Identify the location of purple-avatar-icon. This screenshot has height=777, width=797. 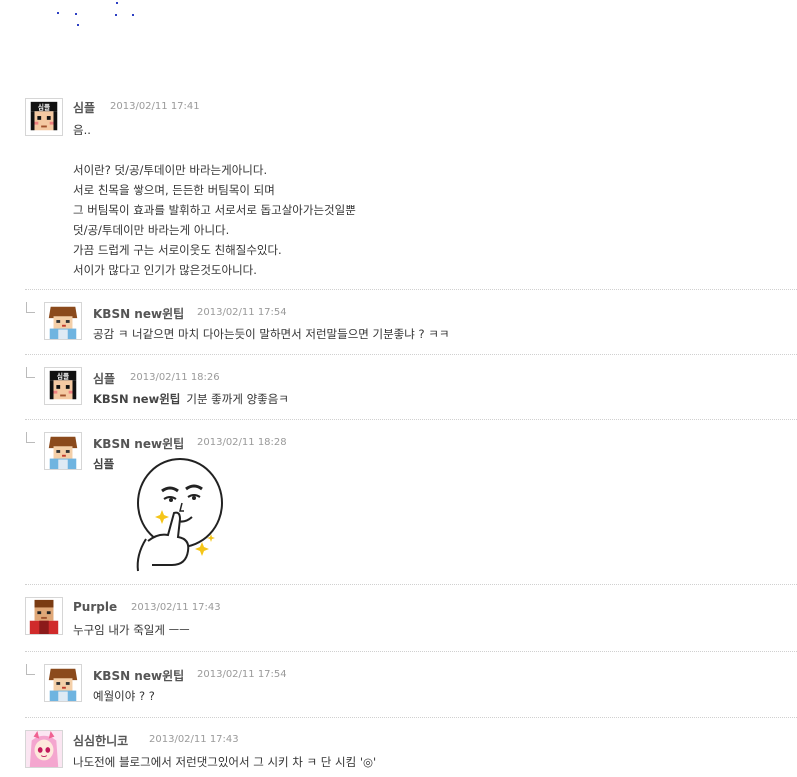
(44, 616).